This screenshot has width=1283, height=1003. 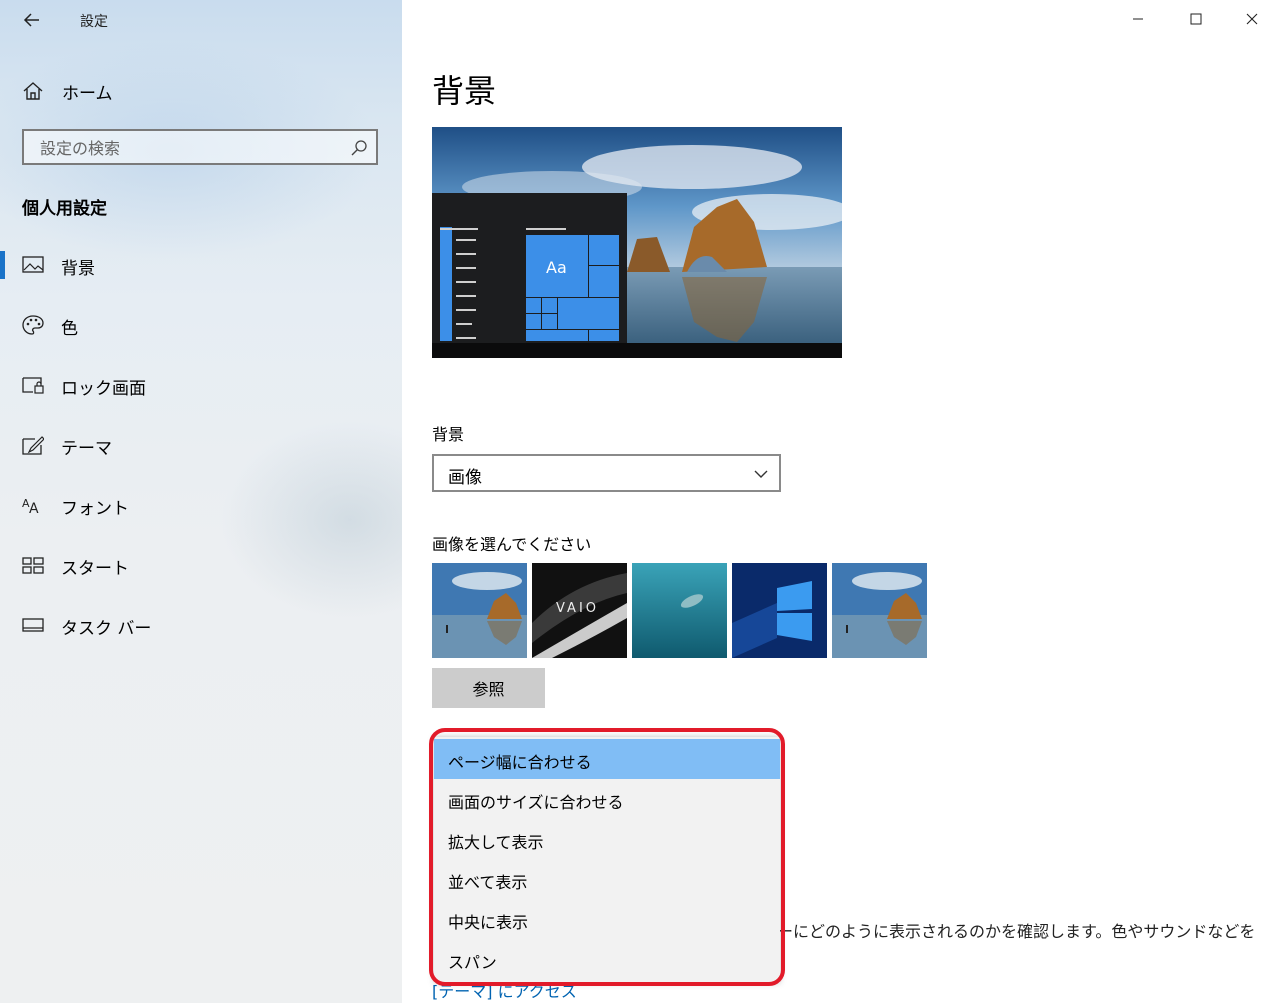 What do you see at coordinates (520, 762) in the screenshot?
I see `fit-option-label: ページ幅に合わせる` at bounding box center [520, 762].